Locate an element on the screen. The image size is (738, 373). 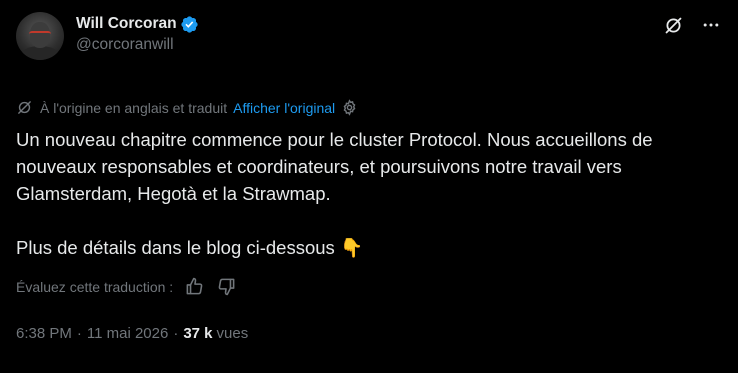
gear-icon is located at coordinates (350, 108).